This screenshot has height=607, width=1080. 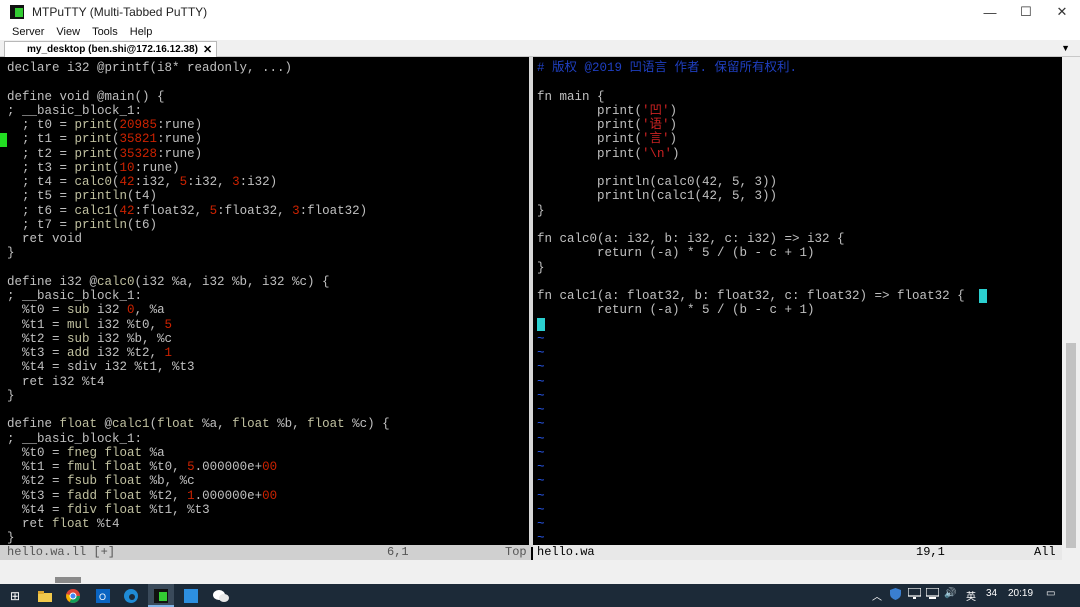 What do you see at coordinates (540, 32) in the screenshot?
I see `menu-bar: Server View Tools Help` at bounding box center [540, 32].